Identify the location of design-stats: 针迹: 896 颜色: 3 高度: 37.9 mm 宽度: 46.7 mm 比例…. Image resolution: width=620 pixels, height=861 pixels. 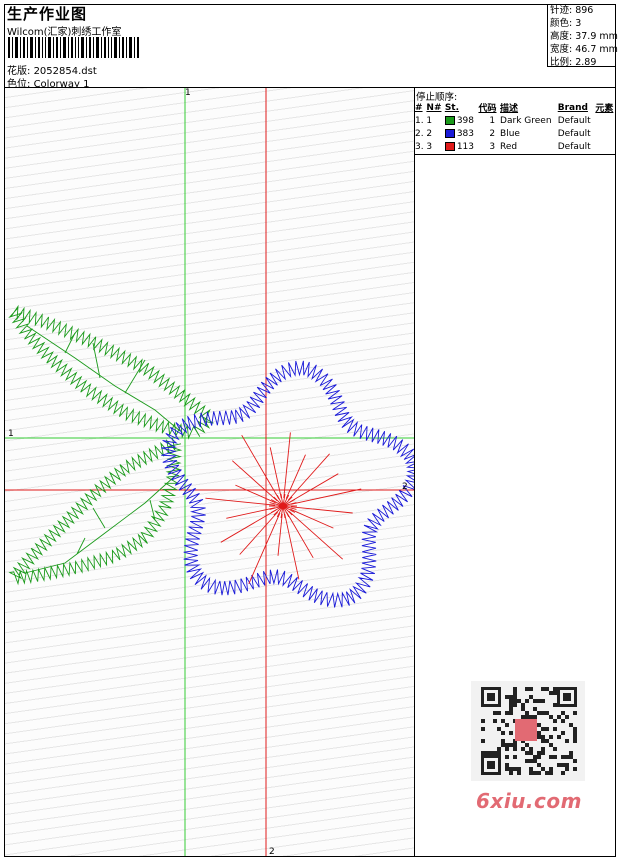
(582, 36).